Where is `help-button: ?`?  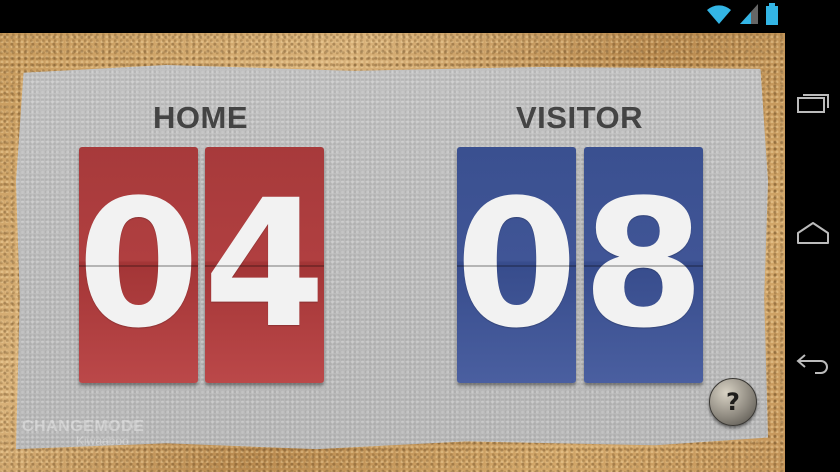 help-button: ? is located at coordinates (733, 402).